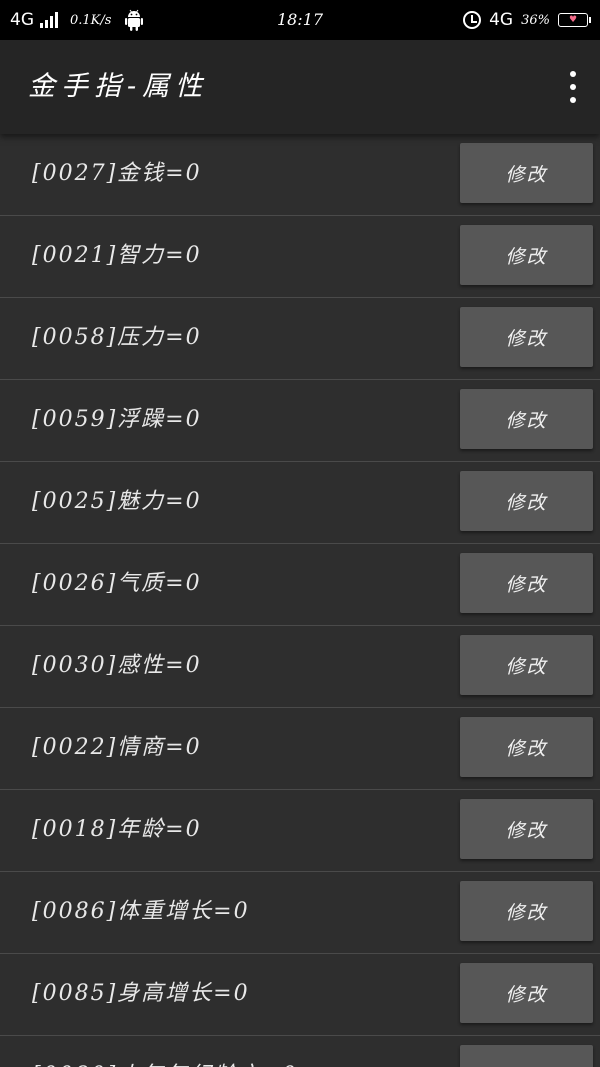 The image size is (600, 1067). What do you see at coordinates (117, 173) in the screenshot?
I see `attribute-label: [0027]金钱=0` at bounding box center [117, 173].